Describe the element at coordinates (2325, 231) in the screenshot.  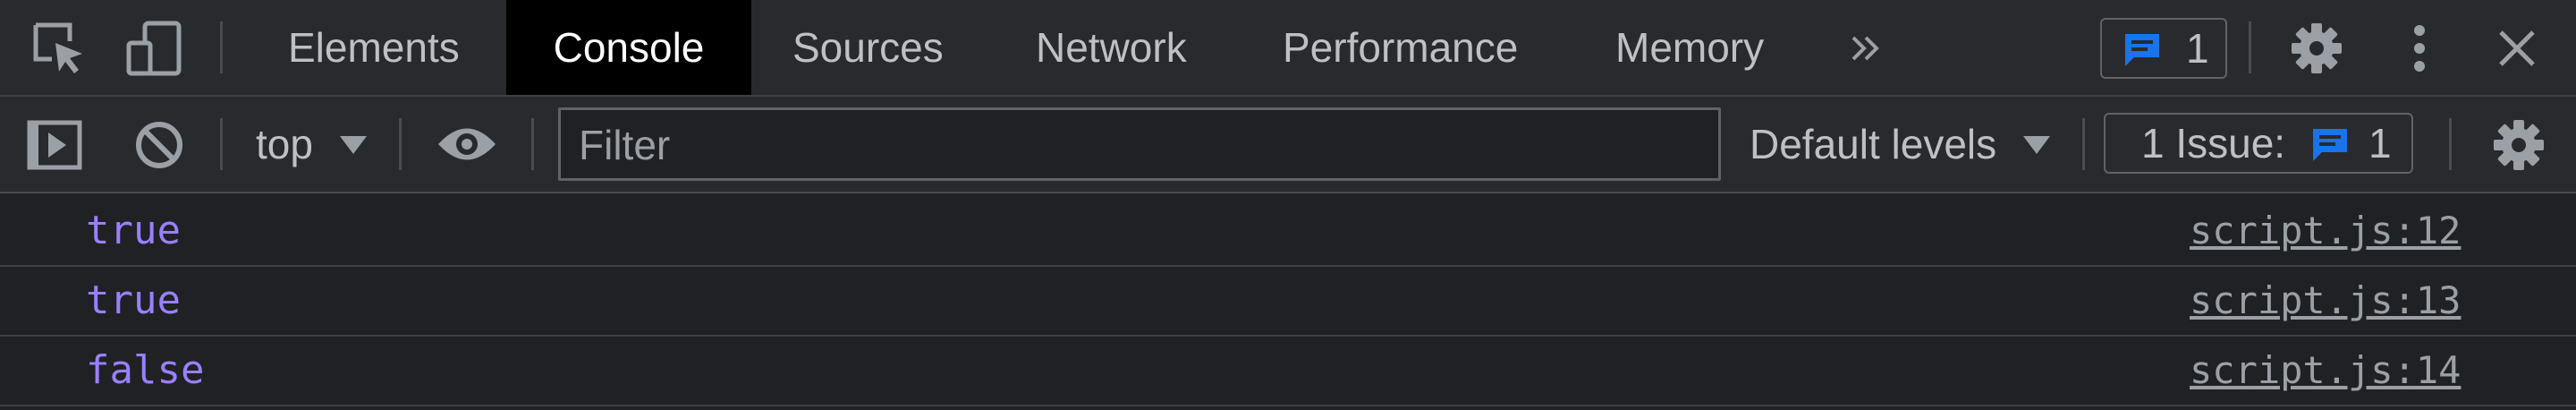
I see `log-source-link: script.js:12` at that location.